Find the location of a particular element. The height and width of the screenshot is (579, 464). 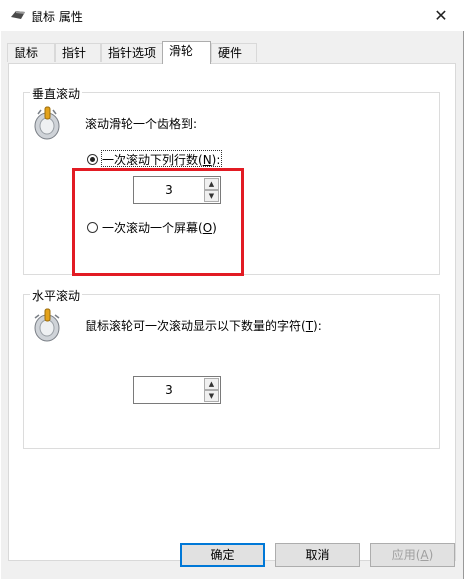

close-icon: ✕ is located at coordinates (441, 15).